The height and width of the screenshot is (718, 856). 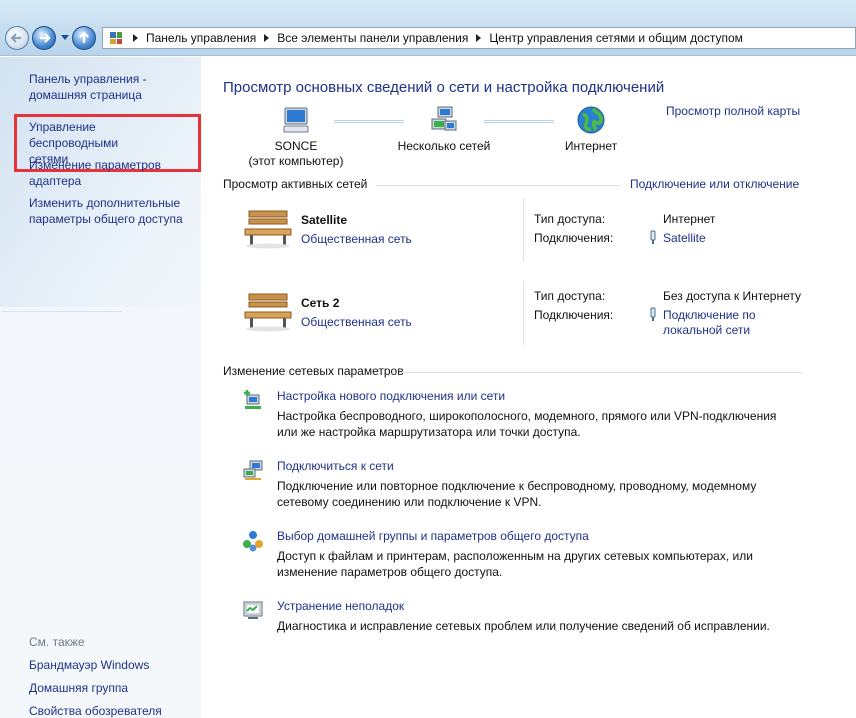 I want to click on map-computer: SONCE (этот компьютер), so click(x=296, y=137).